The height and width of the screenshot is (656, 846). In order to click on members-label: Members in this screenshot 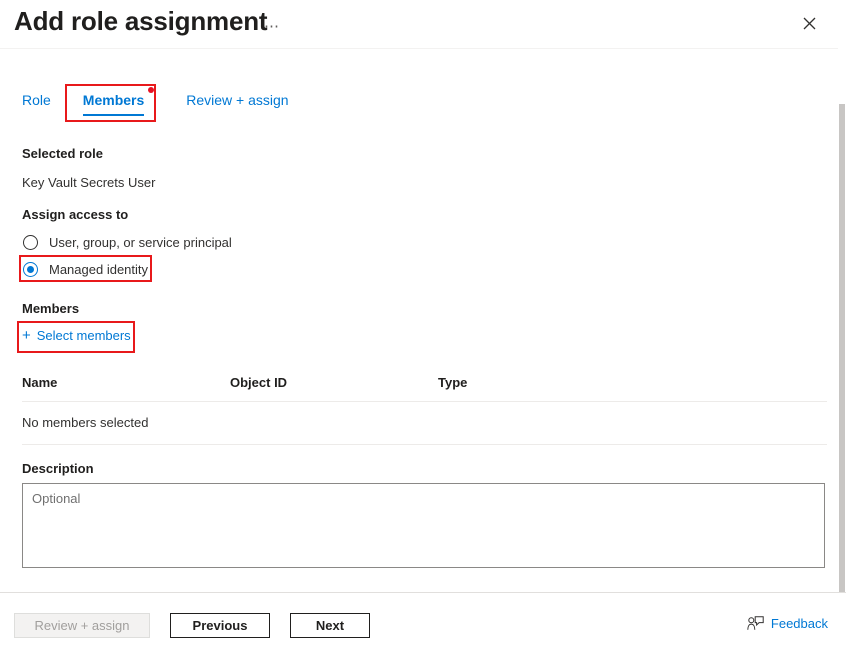, I will do `click(51, 308)`.